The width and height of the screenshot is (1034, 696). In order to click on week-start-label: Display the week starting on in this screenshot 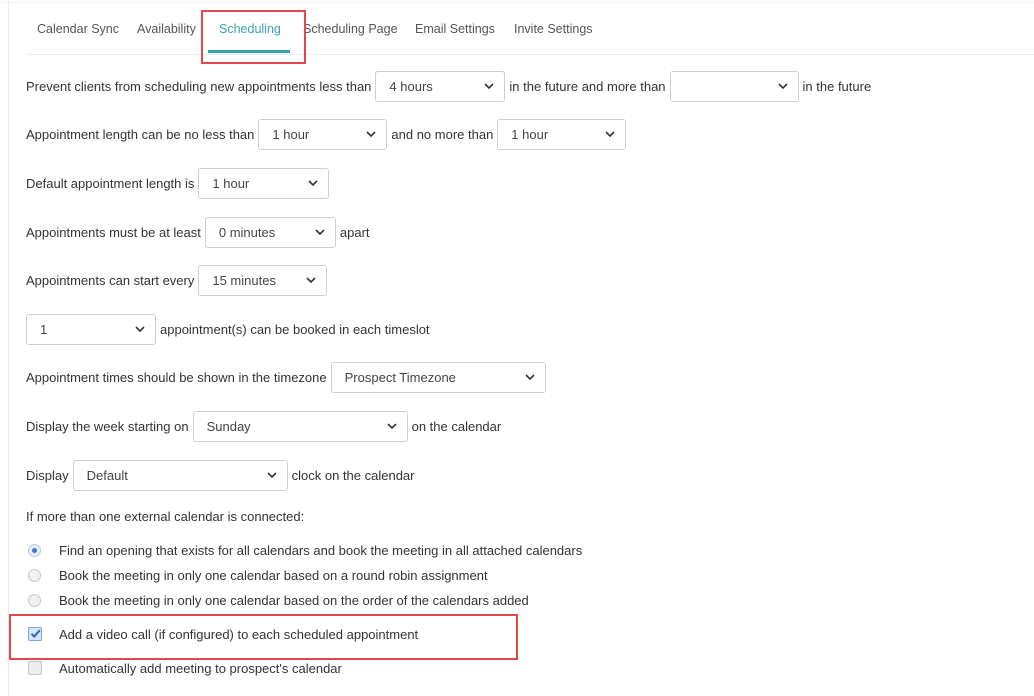, I will do `click(107, 426)`.